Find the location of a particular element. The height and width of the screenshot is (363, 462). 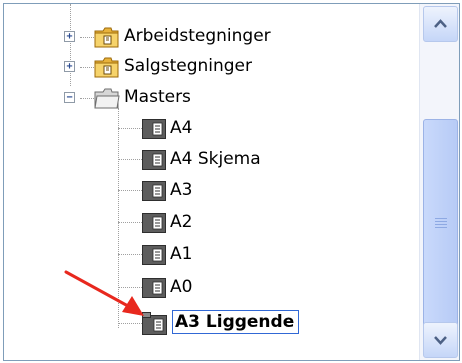

tree-item-label: A4 Skjema is located at coordinates (215, 159).